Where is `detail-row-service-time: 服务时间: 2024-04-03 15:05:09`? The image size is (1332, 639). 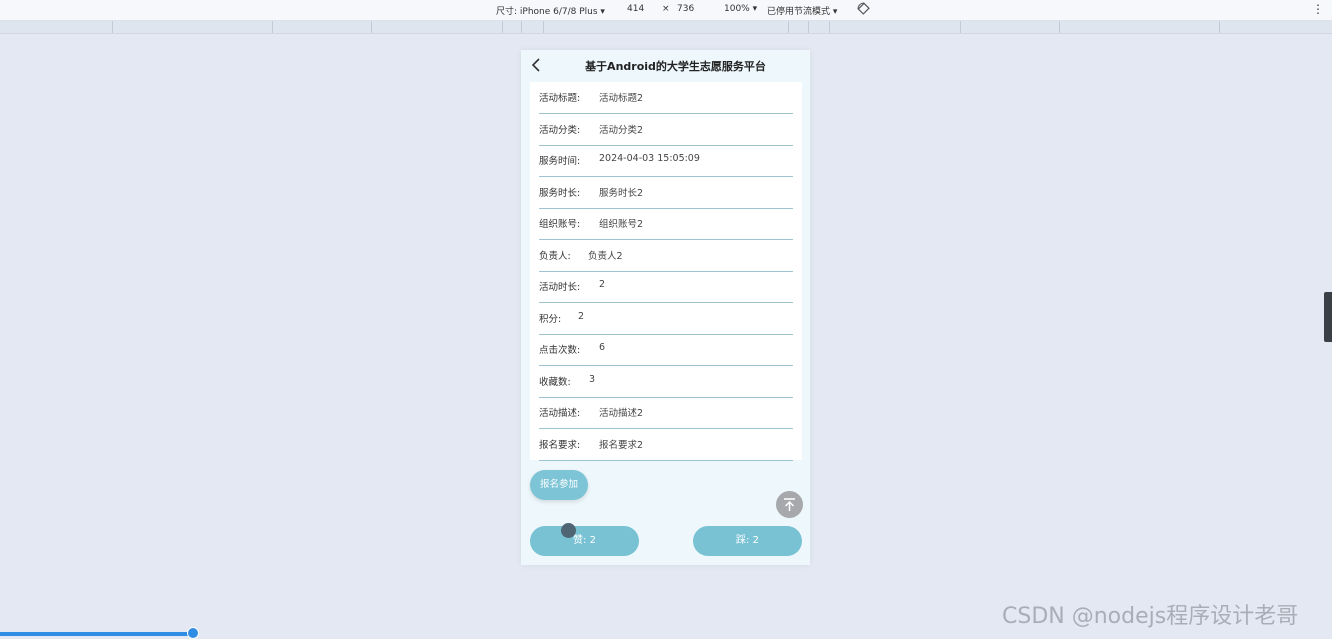
detail-row-service-time: 服务时间: 2024-04-03 15:05:09 is located at coordinates (666, 161).